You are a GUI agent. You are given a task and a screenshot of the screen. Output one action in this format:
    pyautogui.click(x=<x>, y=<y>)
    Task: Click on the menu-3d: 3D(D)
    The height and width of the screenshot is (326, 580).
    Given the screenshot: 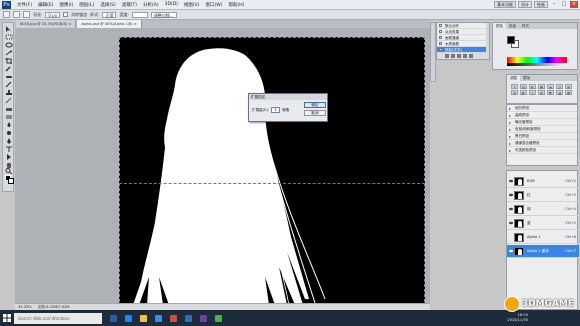 What is the action you would take?
    pyautogui.click(x=171, y=4)
    